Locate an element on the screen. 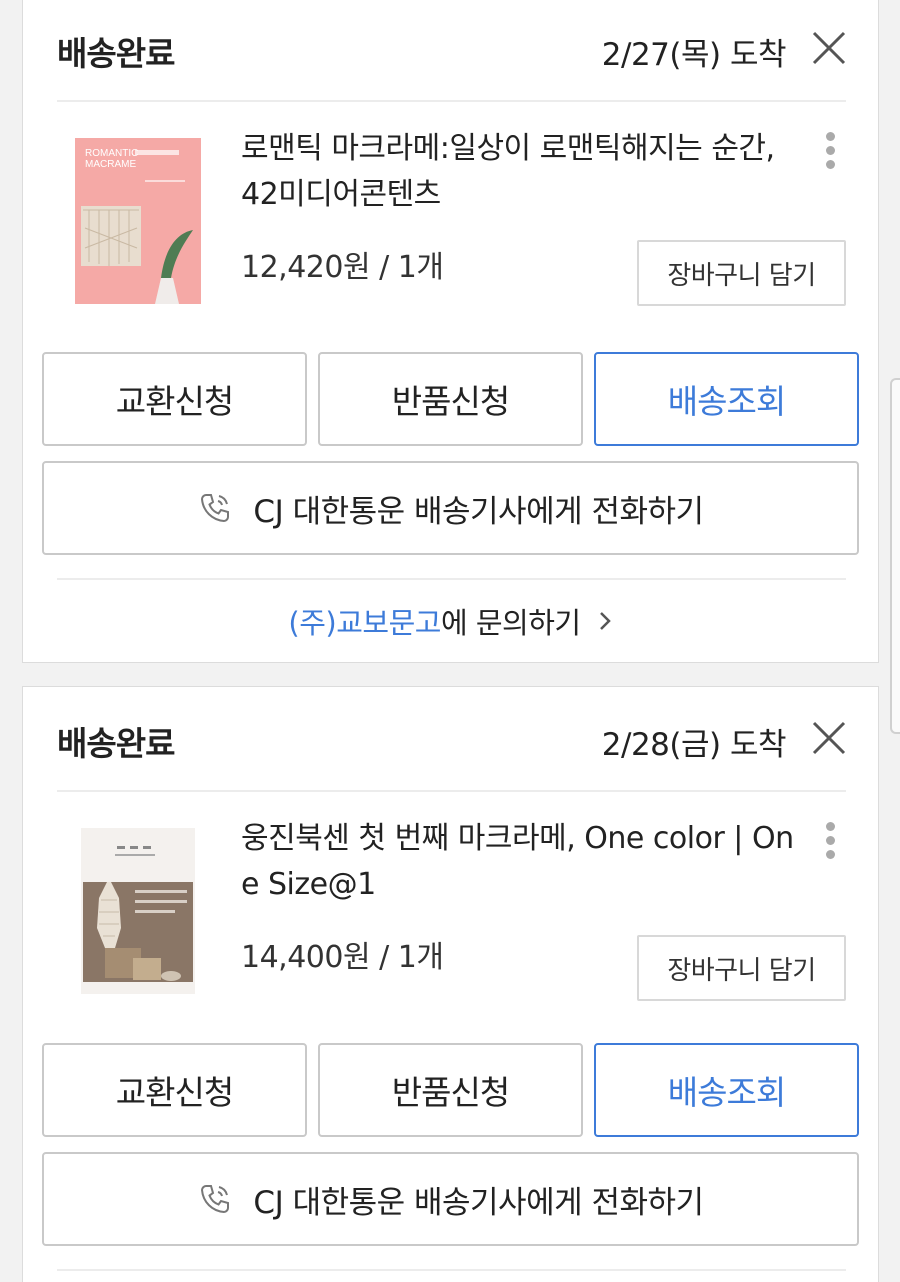  cover-title-line1: ROMANTIC is located at coordinates (111, 153).